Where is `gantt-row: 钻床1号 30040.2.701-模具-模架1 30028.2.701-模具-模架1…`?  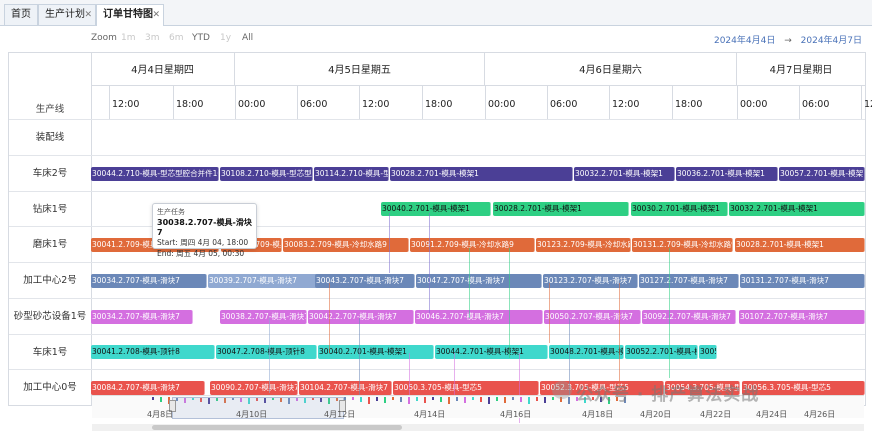 gantt-row: 钻床1号 30040.2.701-模具-模架1 30028.2.701-模具-模架1… is located at coordinates (437, 209).